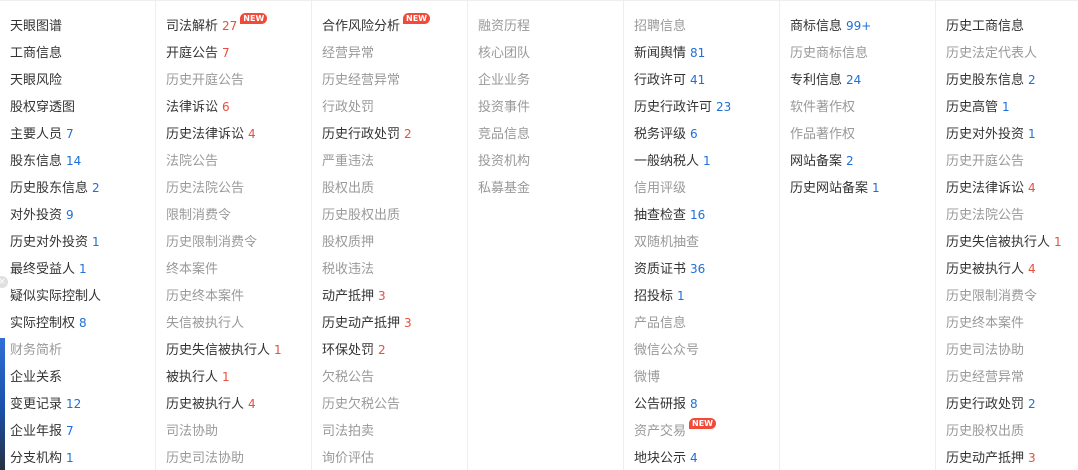  Describe the element at coordinates (1012, 107) in the screenshot. I see `menu-item: 历史高管 1` at that location.